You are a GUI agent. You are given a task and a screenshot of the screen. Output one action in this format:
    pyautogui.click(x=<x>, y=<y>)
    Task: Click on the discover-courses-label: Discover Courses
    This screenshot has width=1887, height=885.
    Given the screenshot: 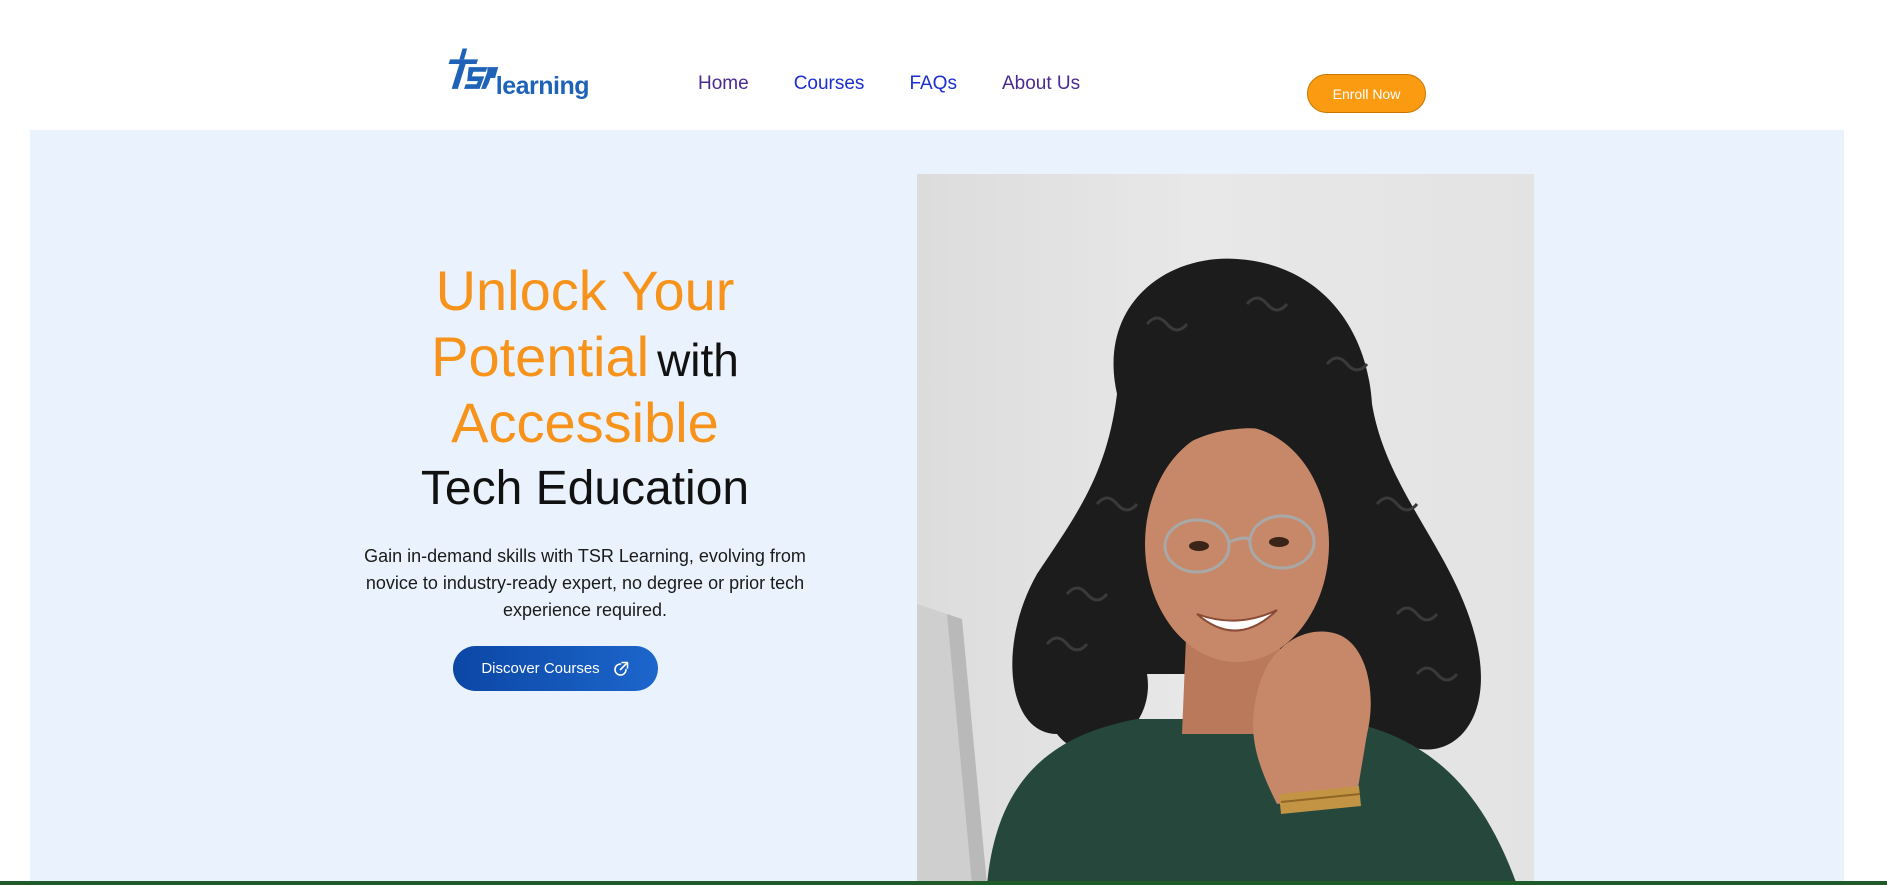 What is the action you would take?
    pyautogui.click(x=540, y=668)
    